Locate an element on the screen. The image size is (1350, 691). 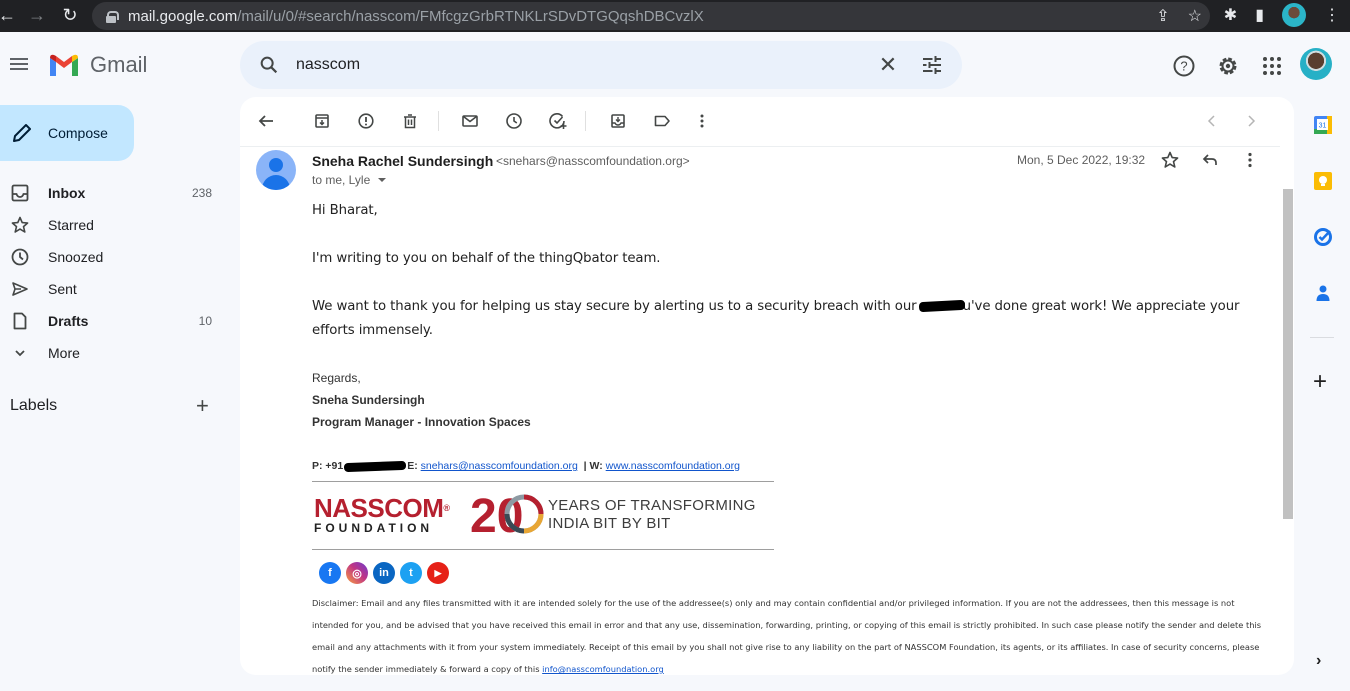
pencil-icon is located at coordinates (22, 133).